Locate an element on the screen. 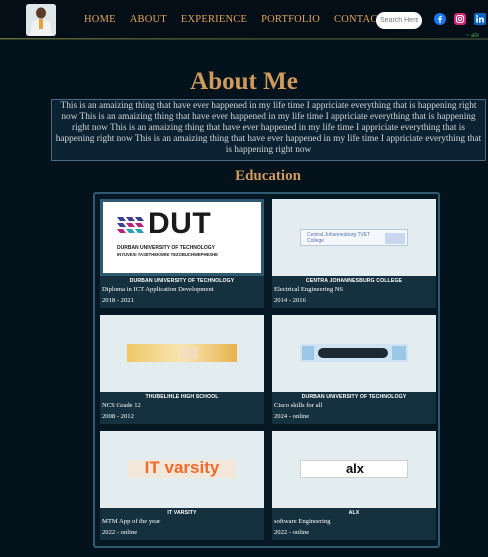 This screenshot has height=557, width=488. navbar-divider is located at coordinates (244, 38).